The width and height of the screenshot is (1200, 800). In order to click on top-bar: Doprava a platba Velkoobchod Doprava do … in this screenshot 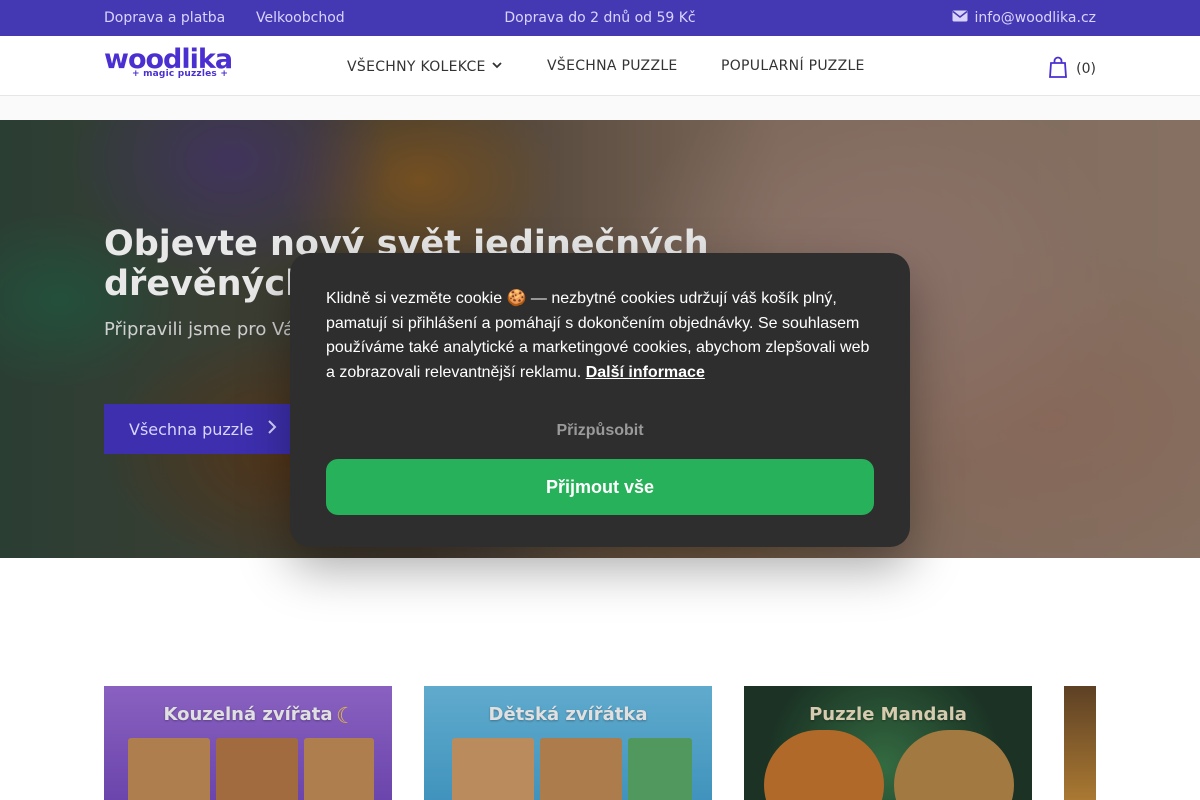, I will do `click(600, 18)`.